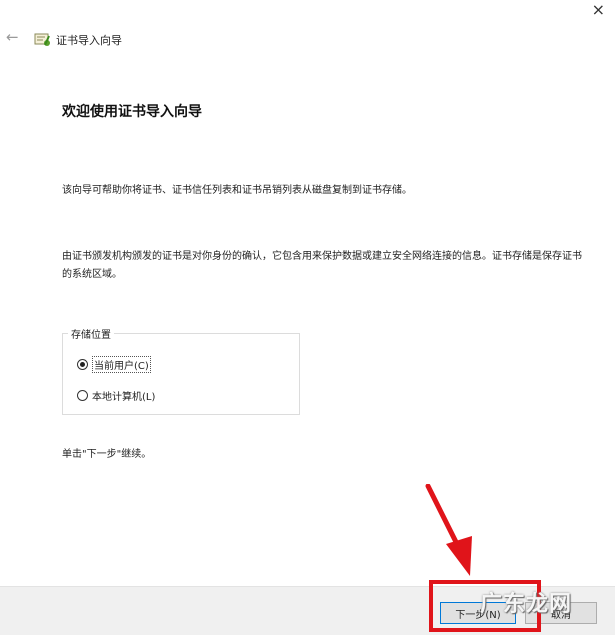 The image size is (615, 635). Describe the element at coordinates (237, 190) in the screenshot. I see `intro-paragraph: 该向导可帮助你将证书、证书信任列表和证书吊销列表从磁盘复制到证书存储。` at that location.